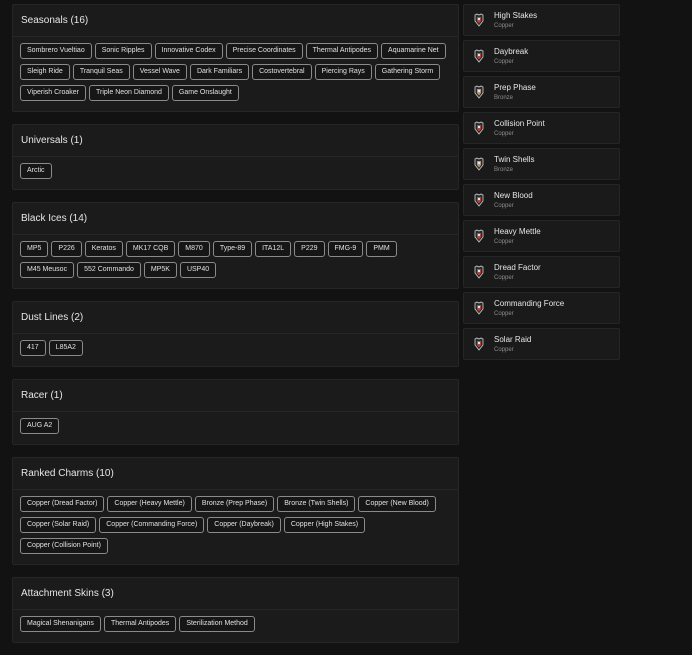 This screenshot has height=655, width=692. I want to click on item-chip: 417, so click(33, 348).